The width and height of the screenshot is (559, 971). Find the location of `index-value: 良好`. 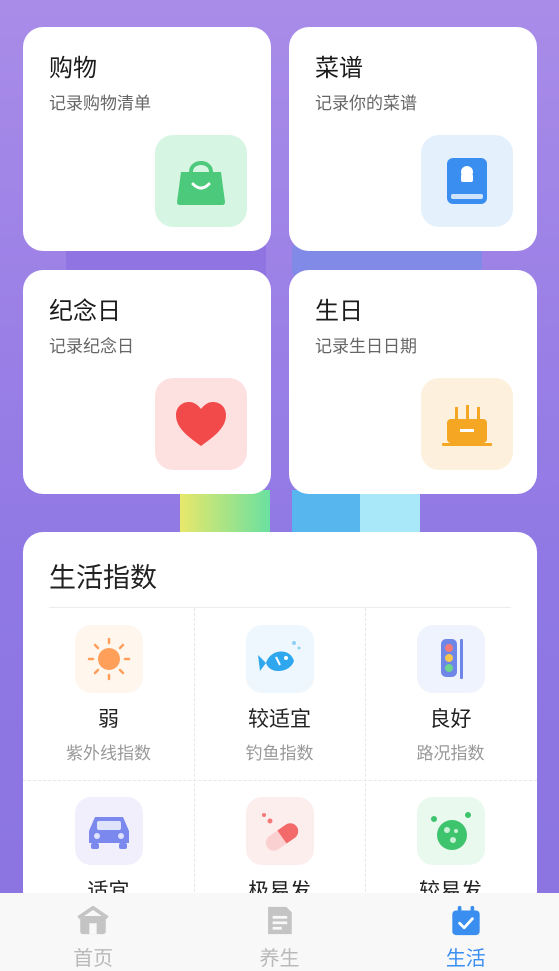

index-value: 良好 is located at coordinates (450, 719).